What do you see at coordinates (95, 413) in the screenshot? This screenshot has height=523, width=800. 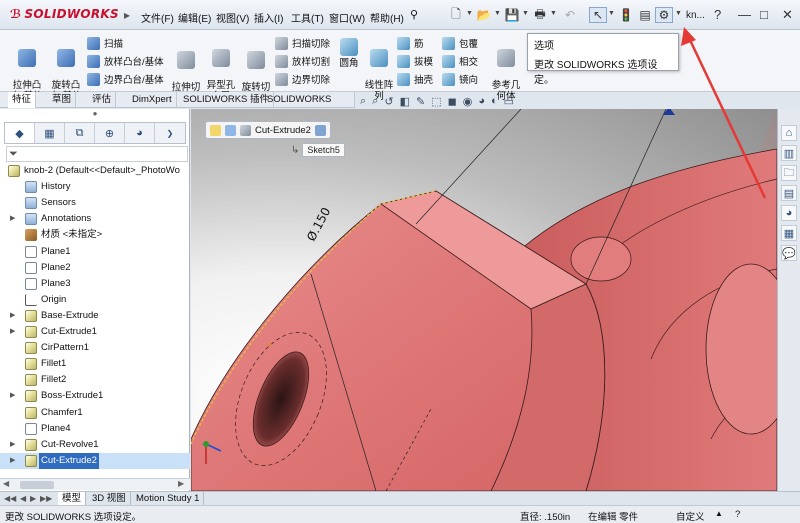 I see `tree-item: Chamfer1` at bounding box center [95, 413].